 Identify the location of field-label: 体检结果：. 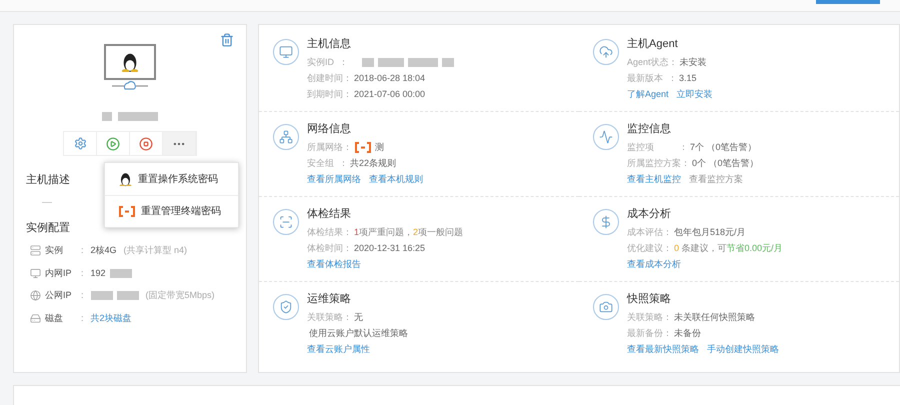
(329, 232).